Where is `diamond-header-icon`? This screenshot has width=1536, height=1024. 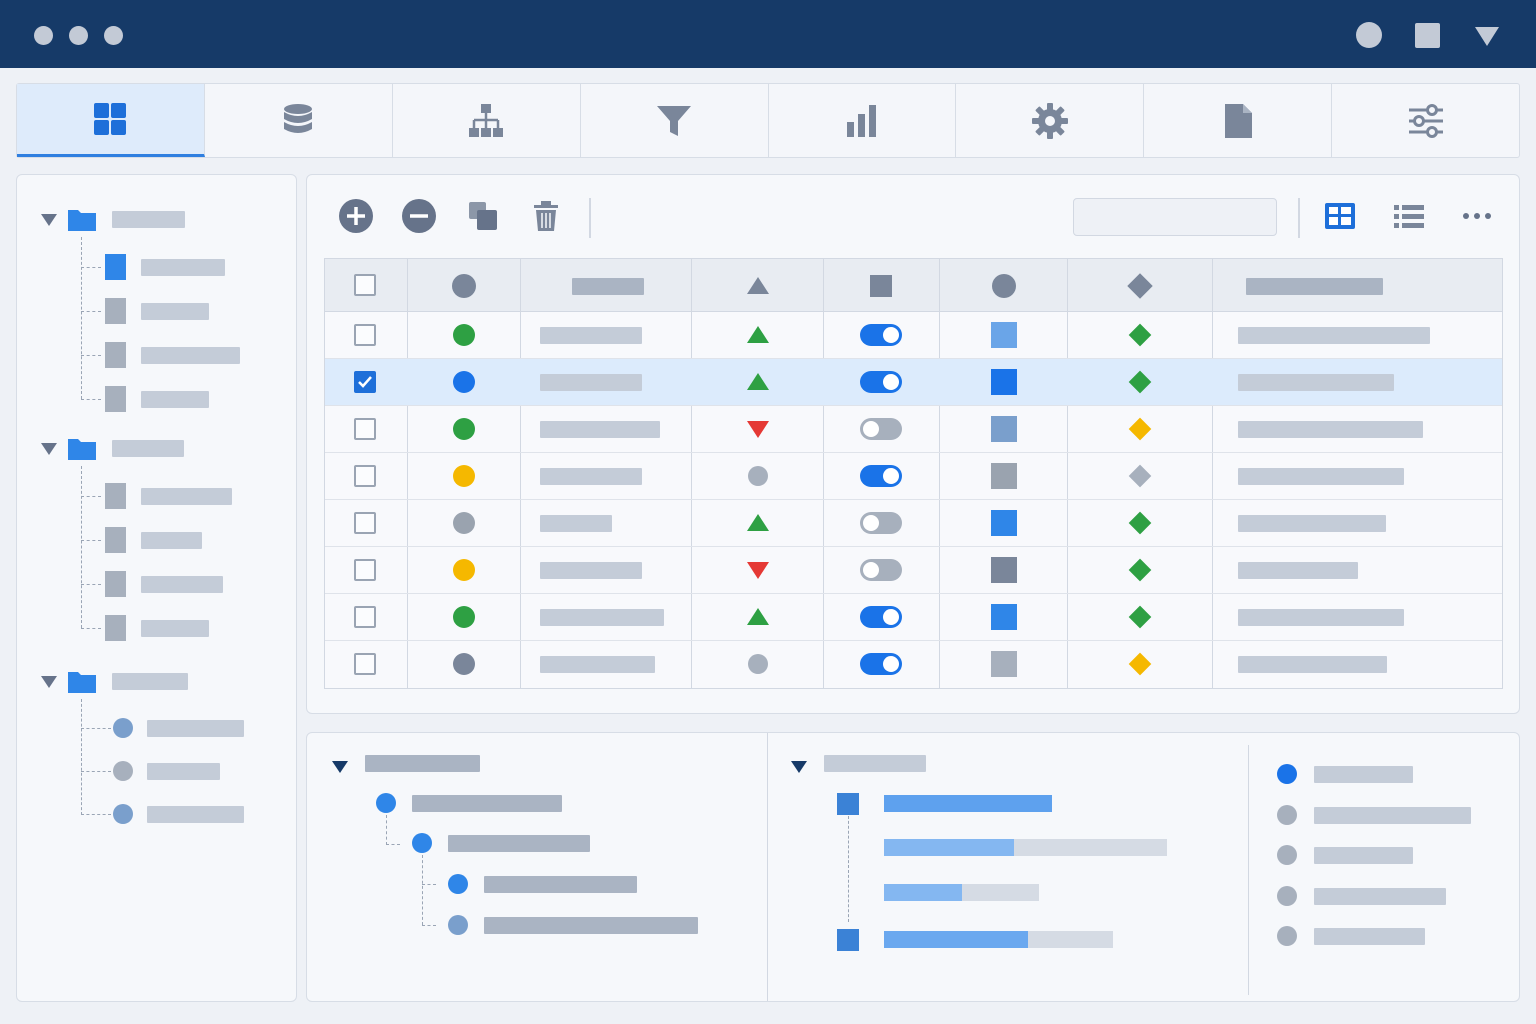
diamond-header-icon is located at coordinates (1140, 286).